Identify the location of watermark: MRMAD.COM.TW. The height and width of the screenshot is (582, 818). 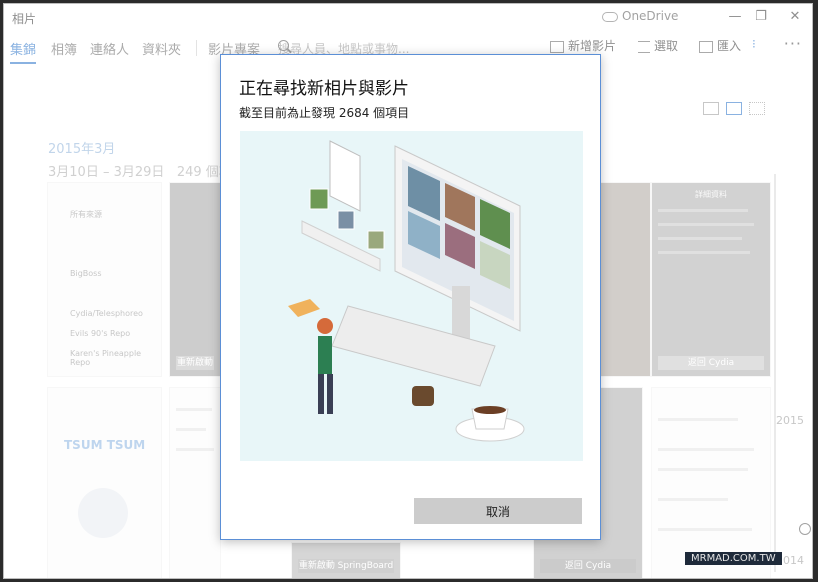
(733, 558).